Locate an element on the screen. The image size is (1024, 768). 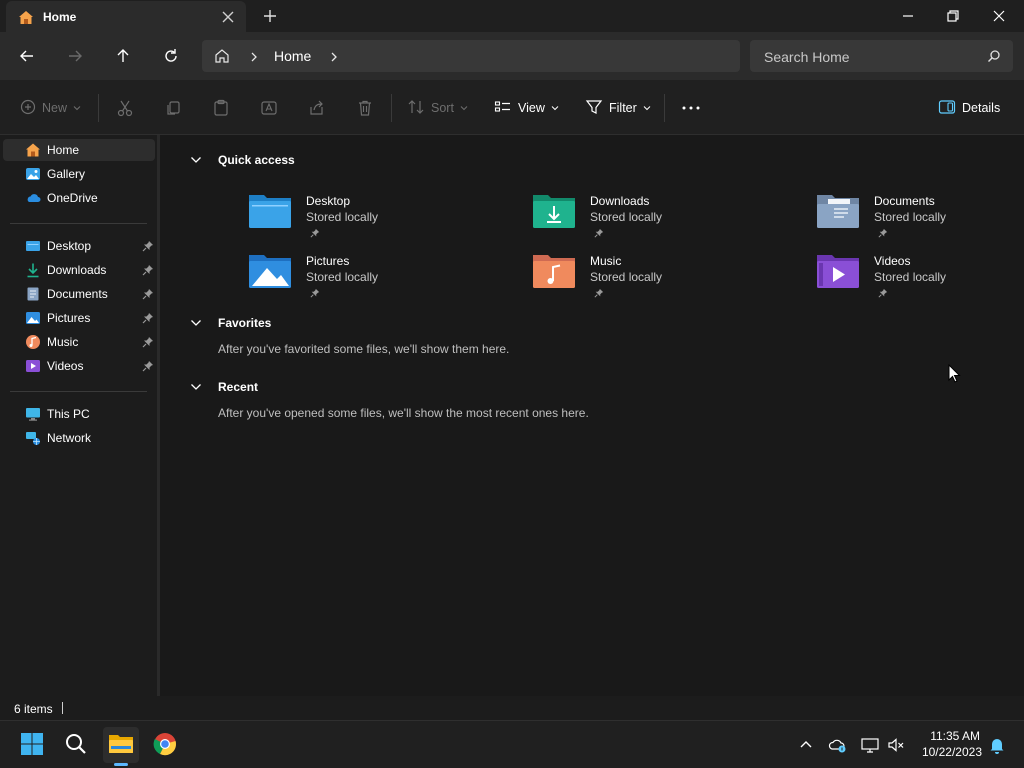
refresh-icon is located at coordinates (171, 56).